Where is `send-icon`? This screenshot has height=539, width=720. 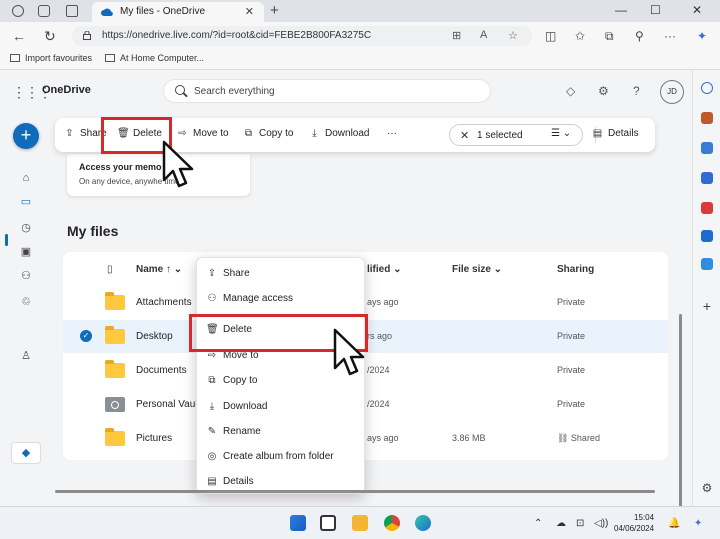
send-icon is located at coordinates (707, 264).